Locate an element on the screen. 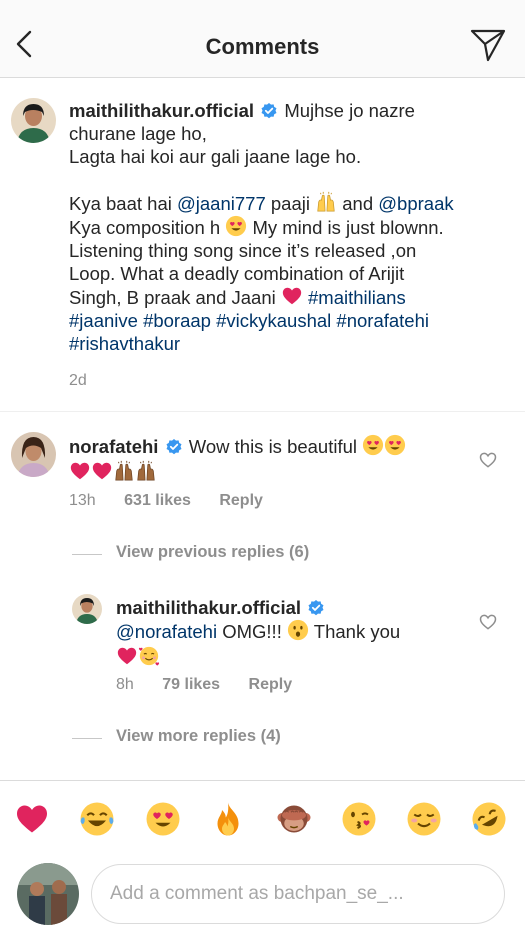  likes-count: 631 likes is located at coordinates (157, 500).